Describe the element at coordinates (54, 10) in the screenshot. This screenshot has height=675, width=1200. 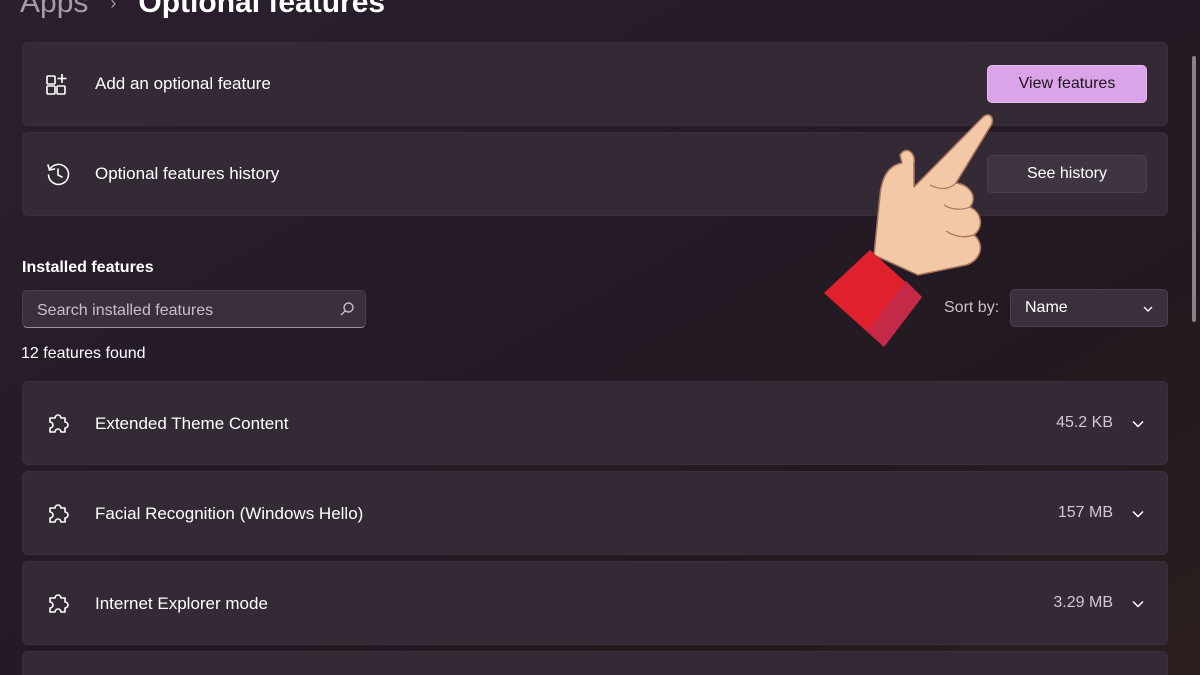
I see `breadcrumb-apps-link: Apps` at that location.